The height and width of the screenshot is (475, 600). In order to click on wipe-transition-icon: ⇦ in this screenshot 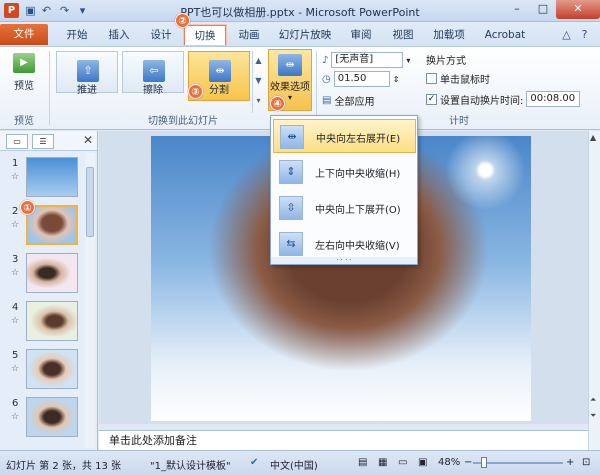, I will do `click(154, 71)`.